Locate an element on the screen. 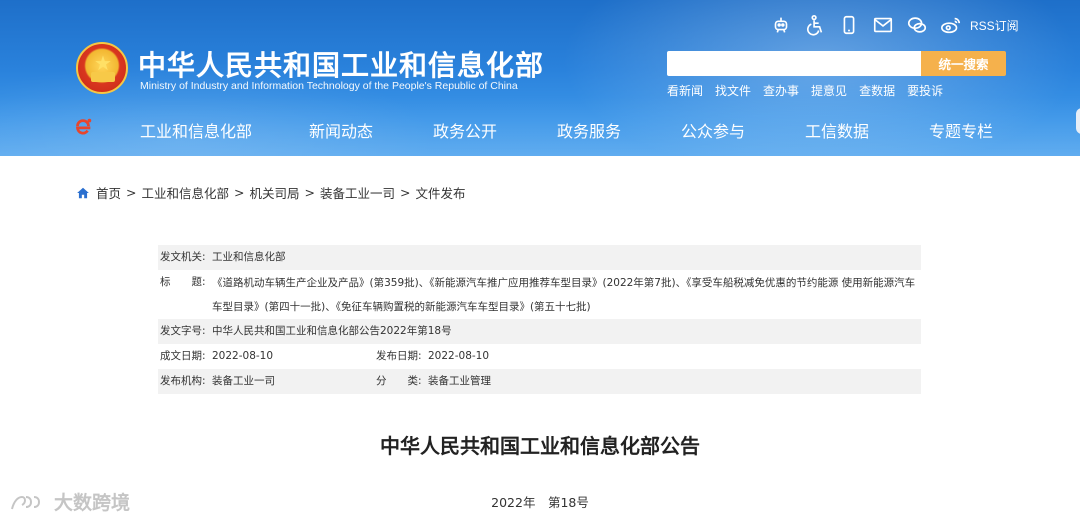  category-cell: 分 类: 装备工业管理 is located at coordinates (433, 381).